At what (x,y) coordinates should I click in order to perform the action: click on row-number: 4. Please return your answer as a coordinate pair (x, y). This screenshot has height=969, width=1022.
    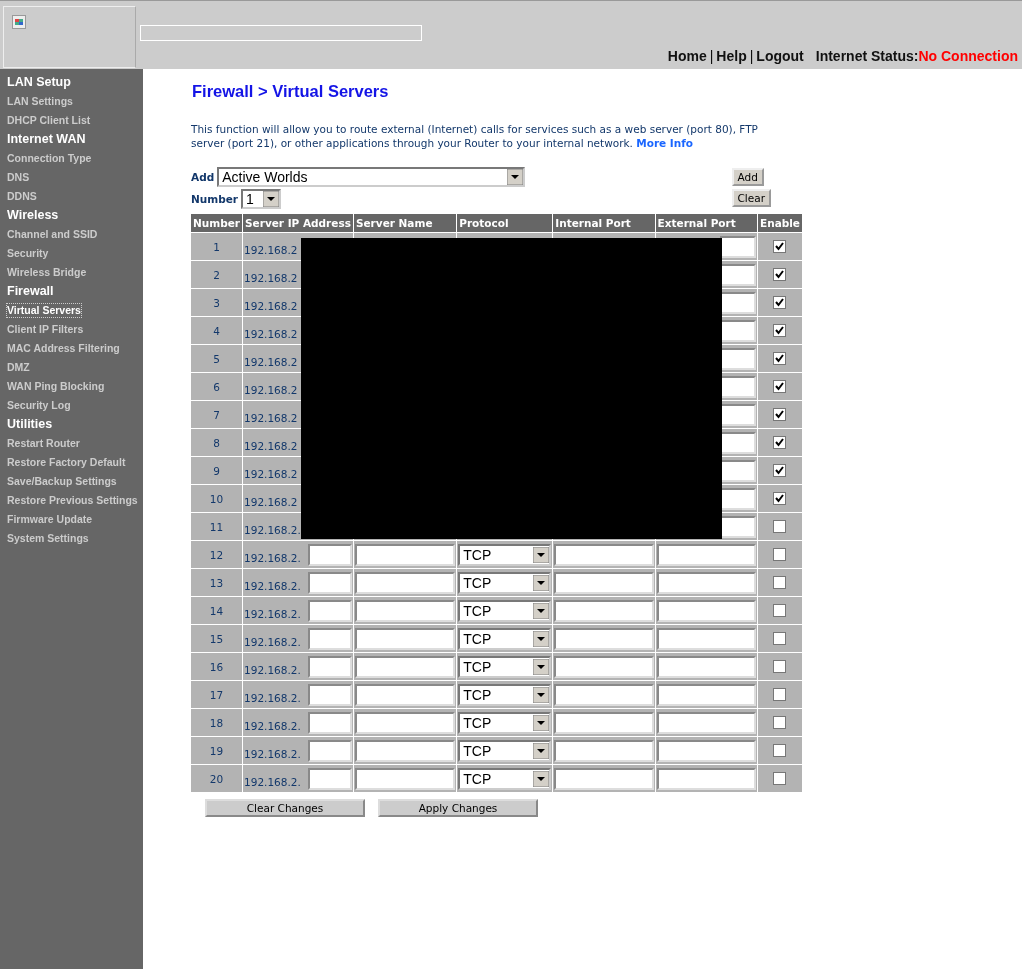
    Looking at the image, I should click on (217, 330).